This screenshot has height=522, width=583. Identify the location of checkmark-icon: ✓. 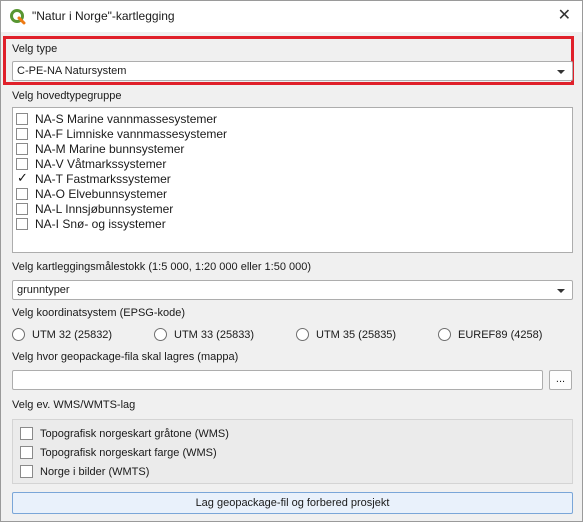
(22, 177).